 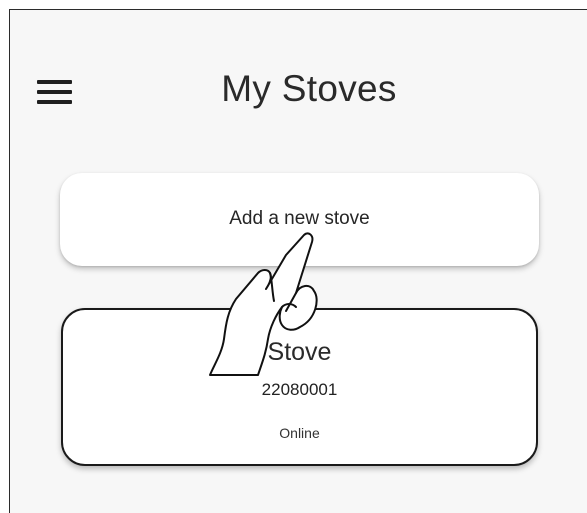 I want to click on add-stove-label: Add a new stove, so click(x=299, y=218).